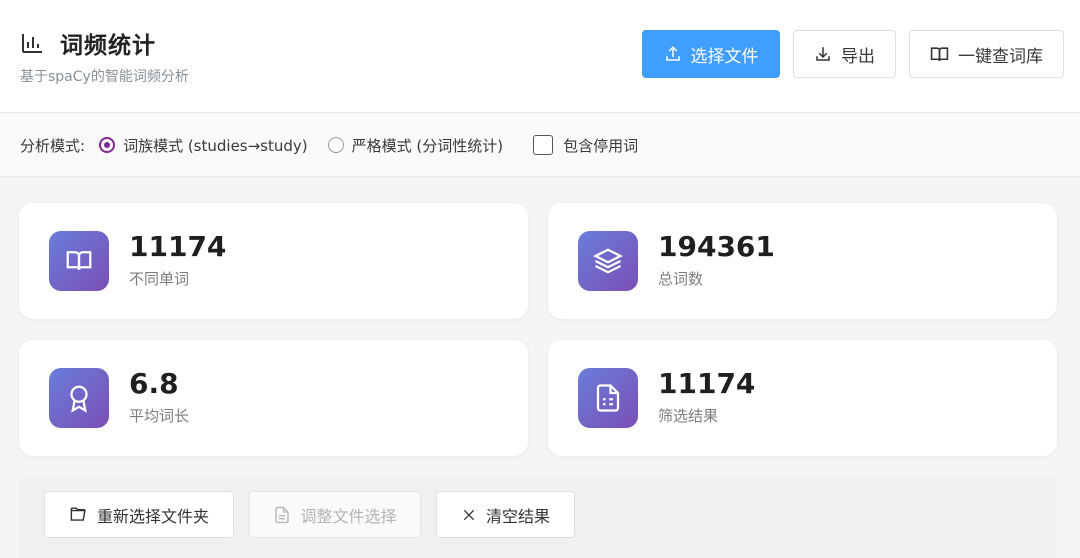 The image size is (1080, 558). I want to click on document-icon, so click(608, 398).